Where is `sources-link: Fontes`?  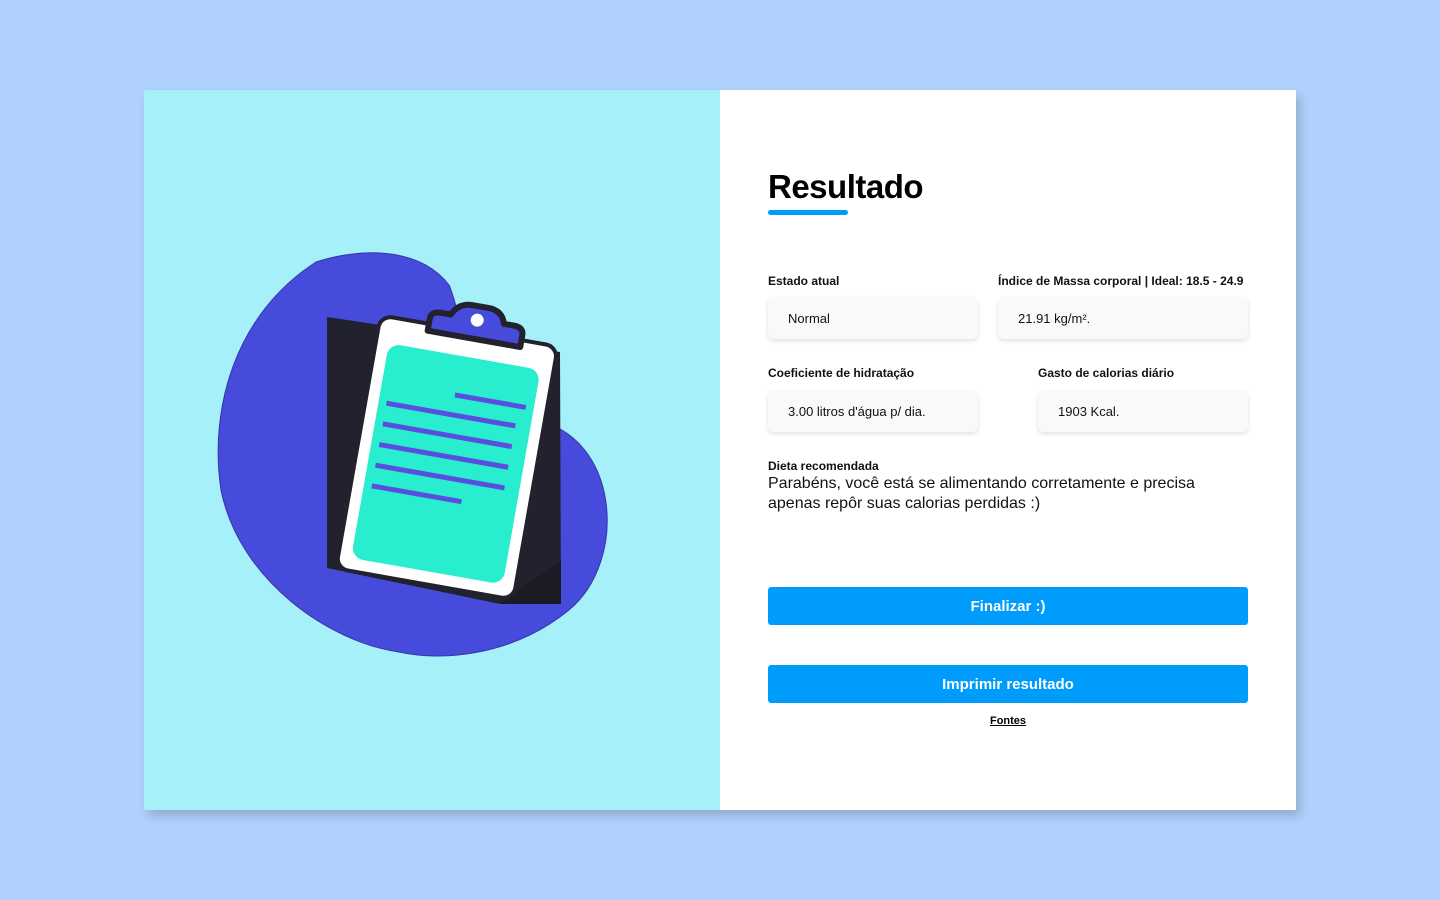 sources-link: Fontes is located at coordinates (1008, 721).